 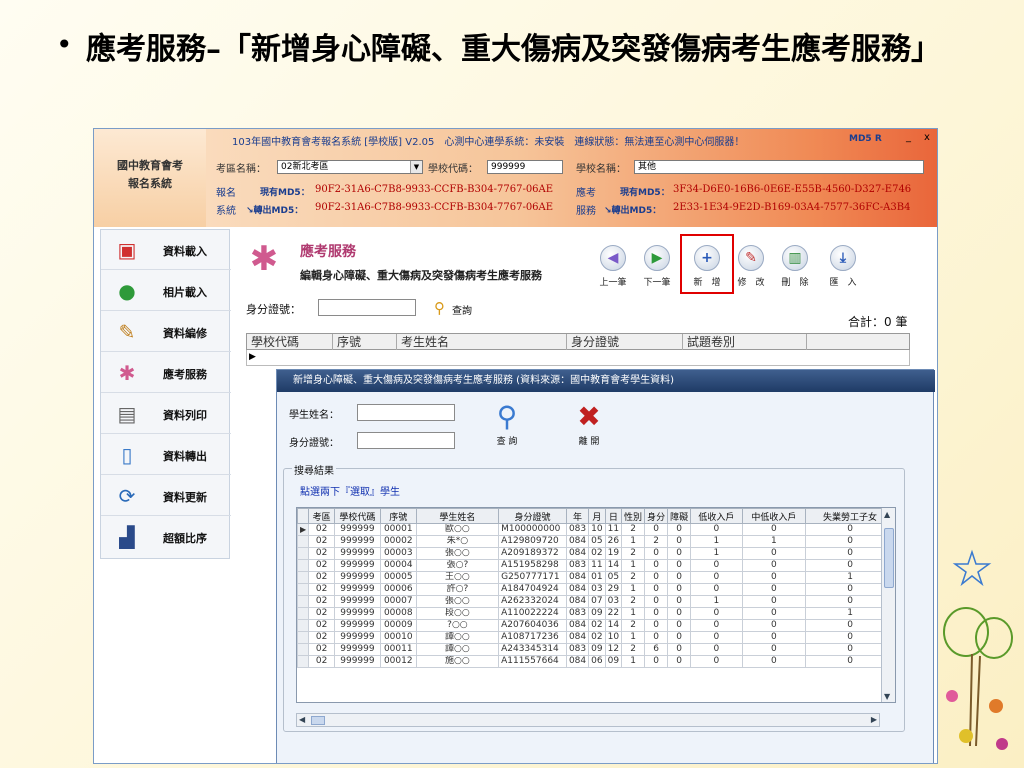 I want to click on close-button: x, so click(x=927, y=137).